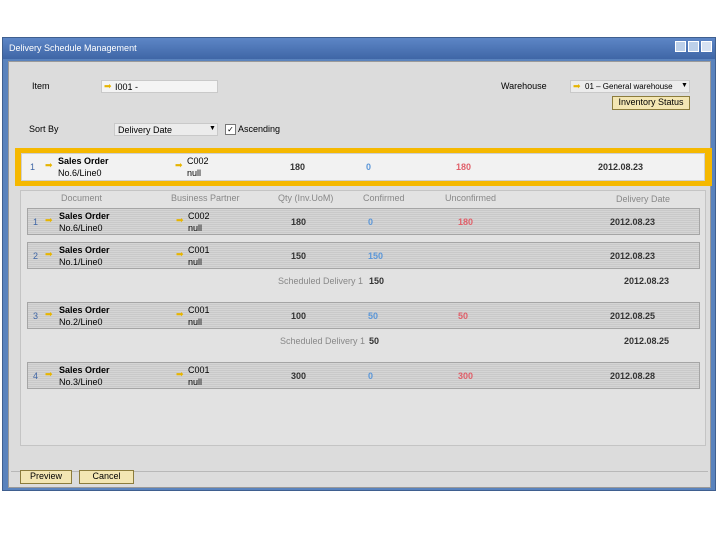  What do you see at coordinates (463, 316) in the screenshot?
I see `unconfirmed-value: 50` at bounding box center [463, 316].